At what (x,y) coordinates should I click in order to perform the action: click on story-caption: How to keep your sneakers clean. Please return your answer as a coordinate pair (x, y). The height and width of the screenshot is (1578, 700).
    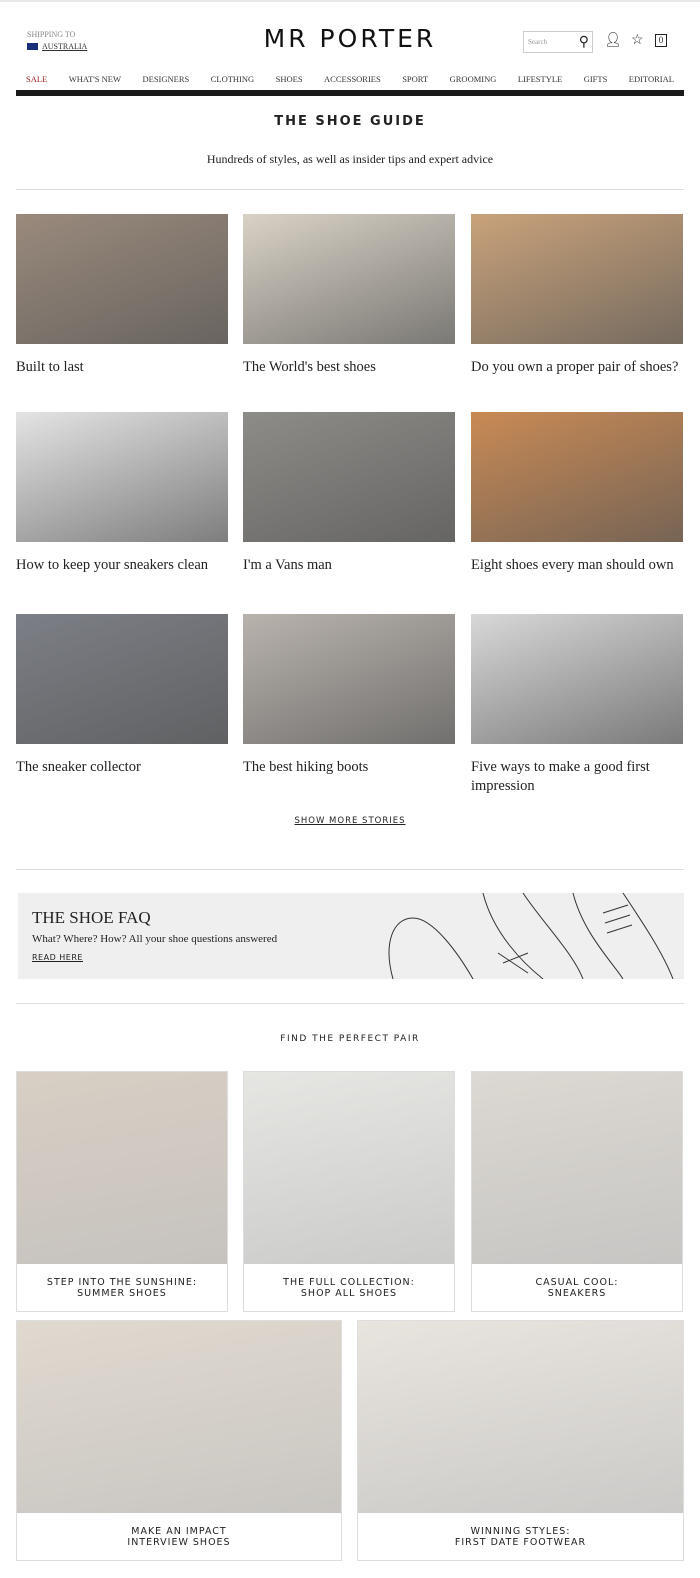
    Looking at the image, I should click on (122, 565).